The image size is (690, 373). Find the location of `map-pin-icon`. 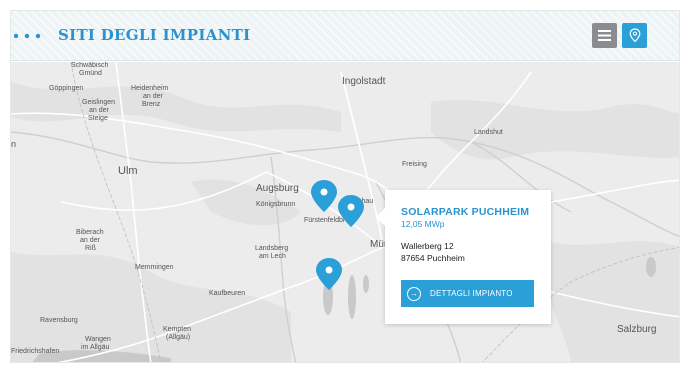

map-pin-icon is located at coordinates (634, 35).